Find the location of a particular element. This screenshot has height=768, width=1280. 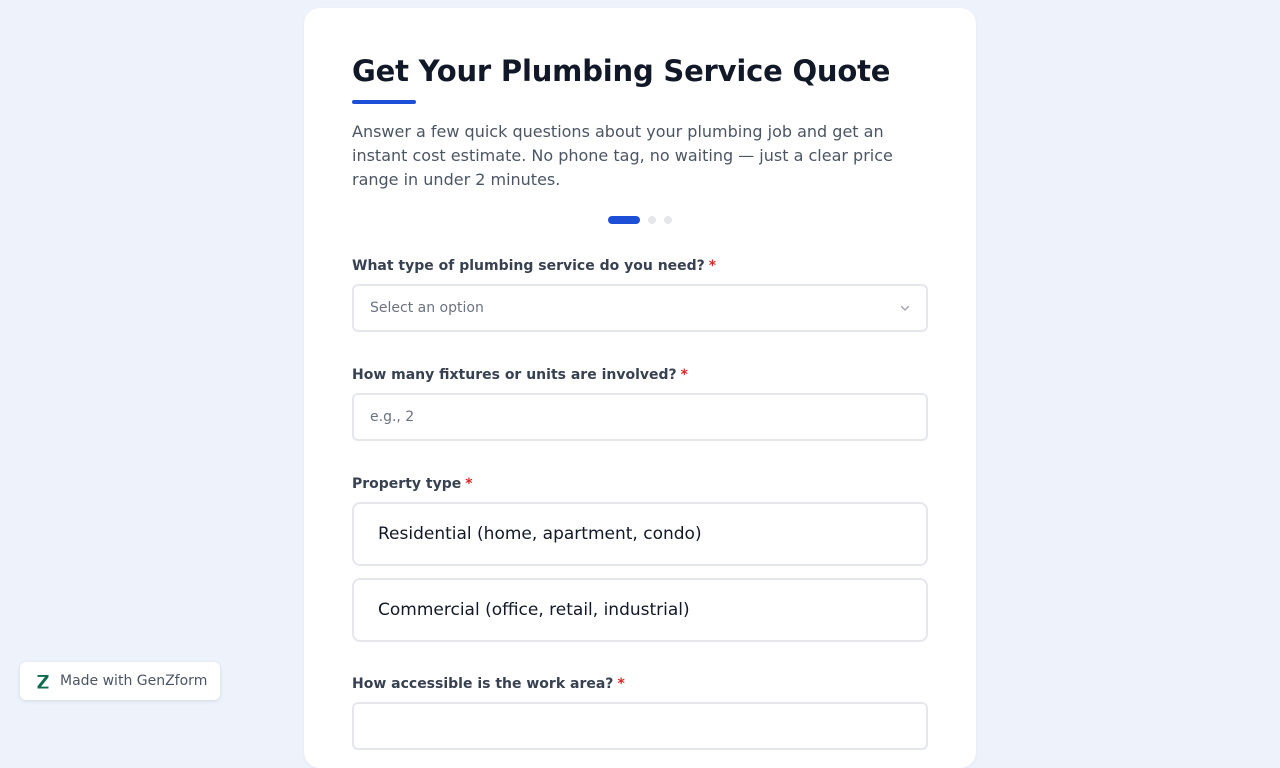

property-option-residential: Residential (home, apartment, condo) is located at coordinates (640, 534).